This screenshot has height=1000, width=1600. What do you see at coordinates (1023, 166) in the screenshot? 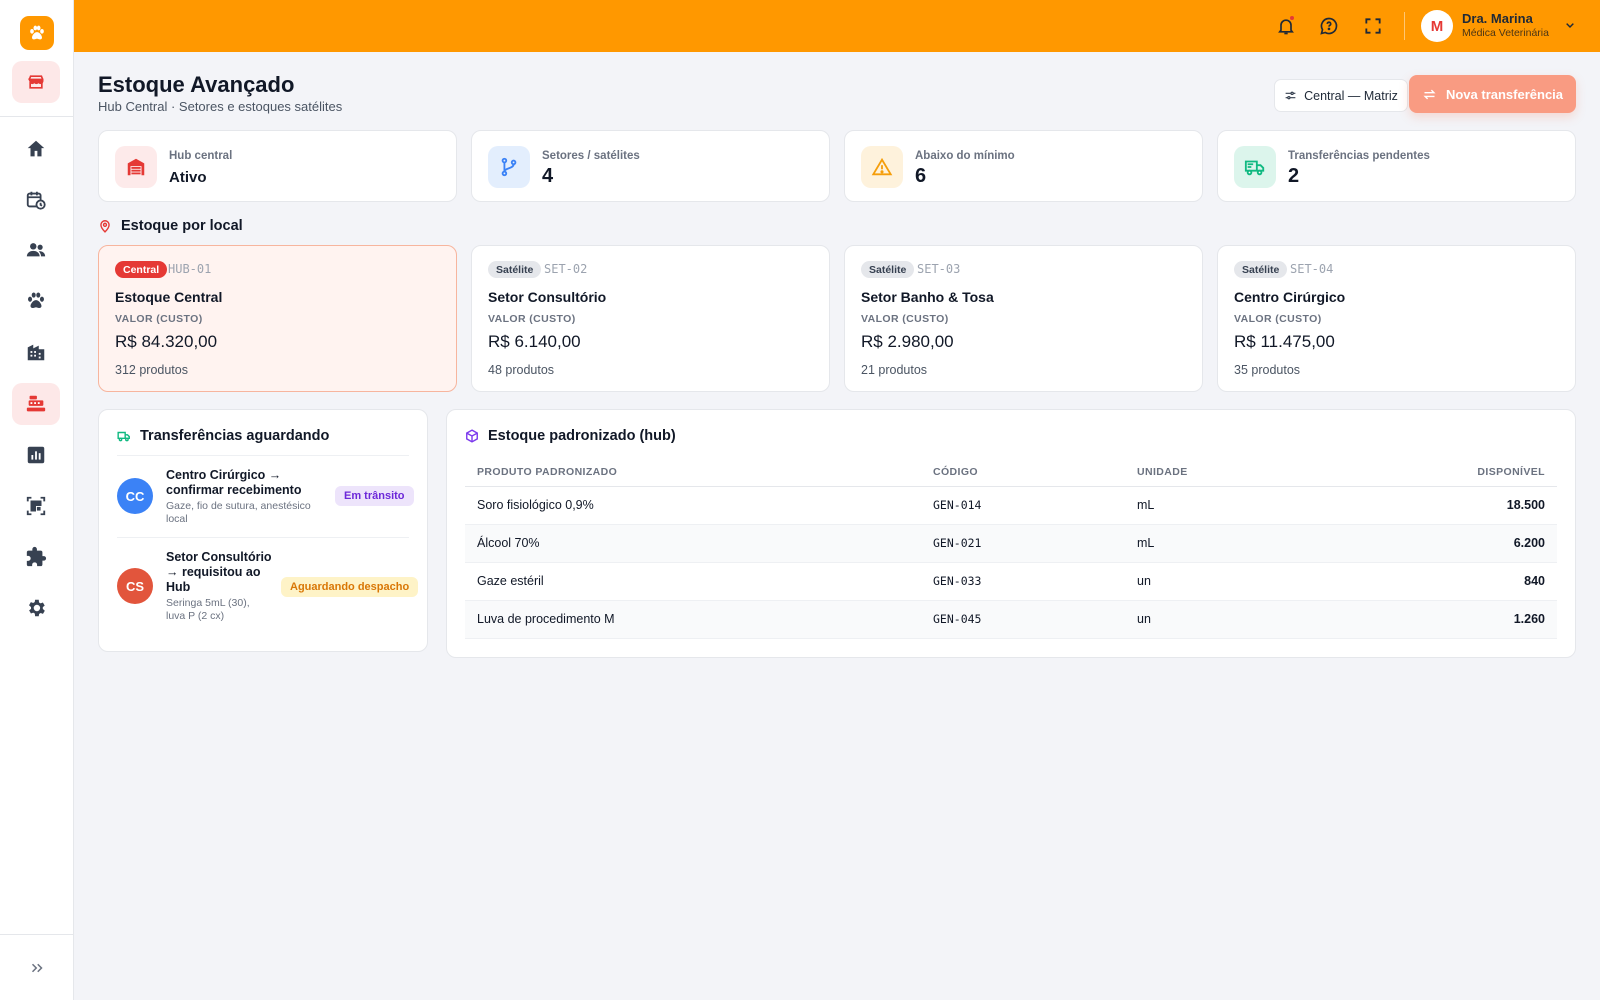
I see `stat-card-below-min: Abaixo do mínimo 6` at bounding box center [1023, 166].